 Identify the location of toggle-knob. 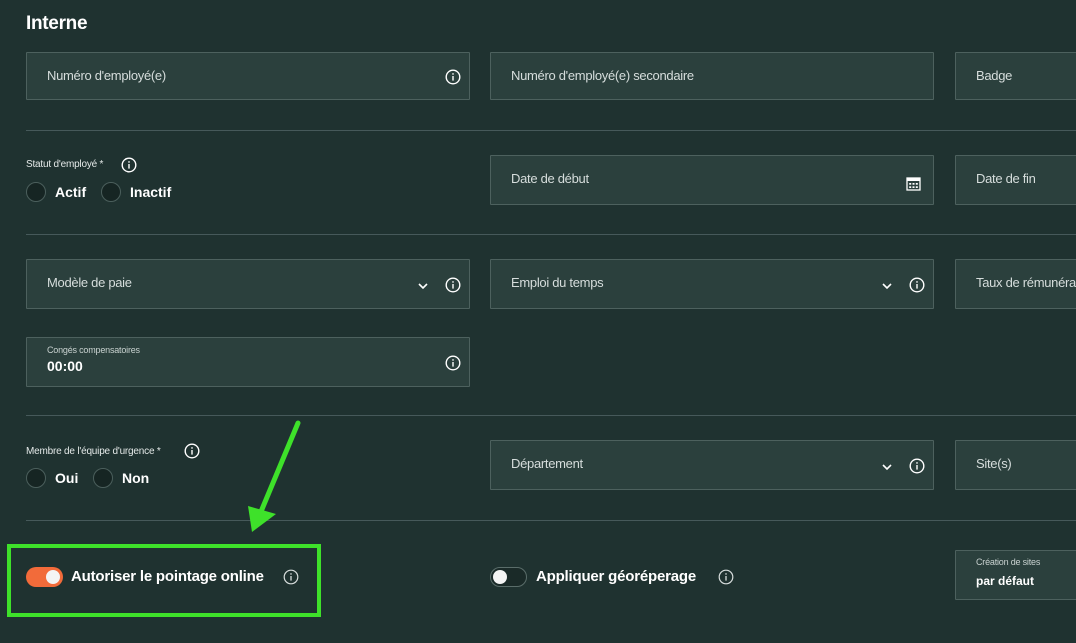
(500, 577).